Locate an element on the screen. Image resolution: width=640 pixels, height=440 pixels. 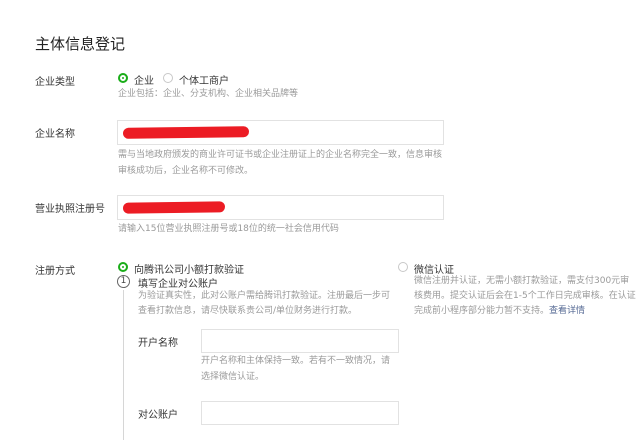
company-name-hint-line2: 审核成功后，企业名称不可修改。 is located at coordinates (186, 171).